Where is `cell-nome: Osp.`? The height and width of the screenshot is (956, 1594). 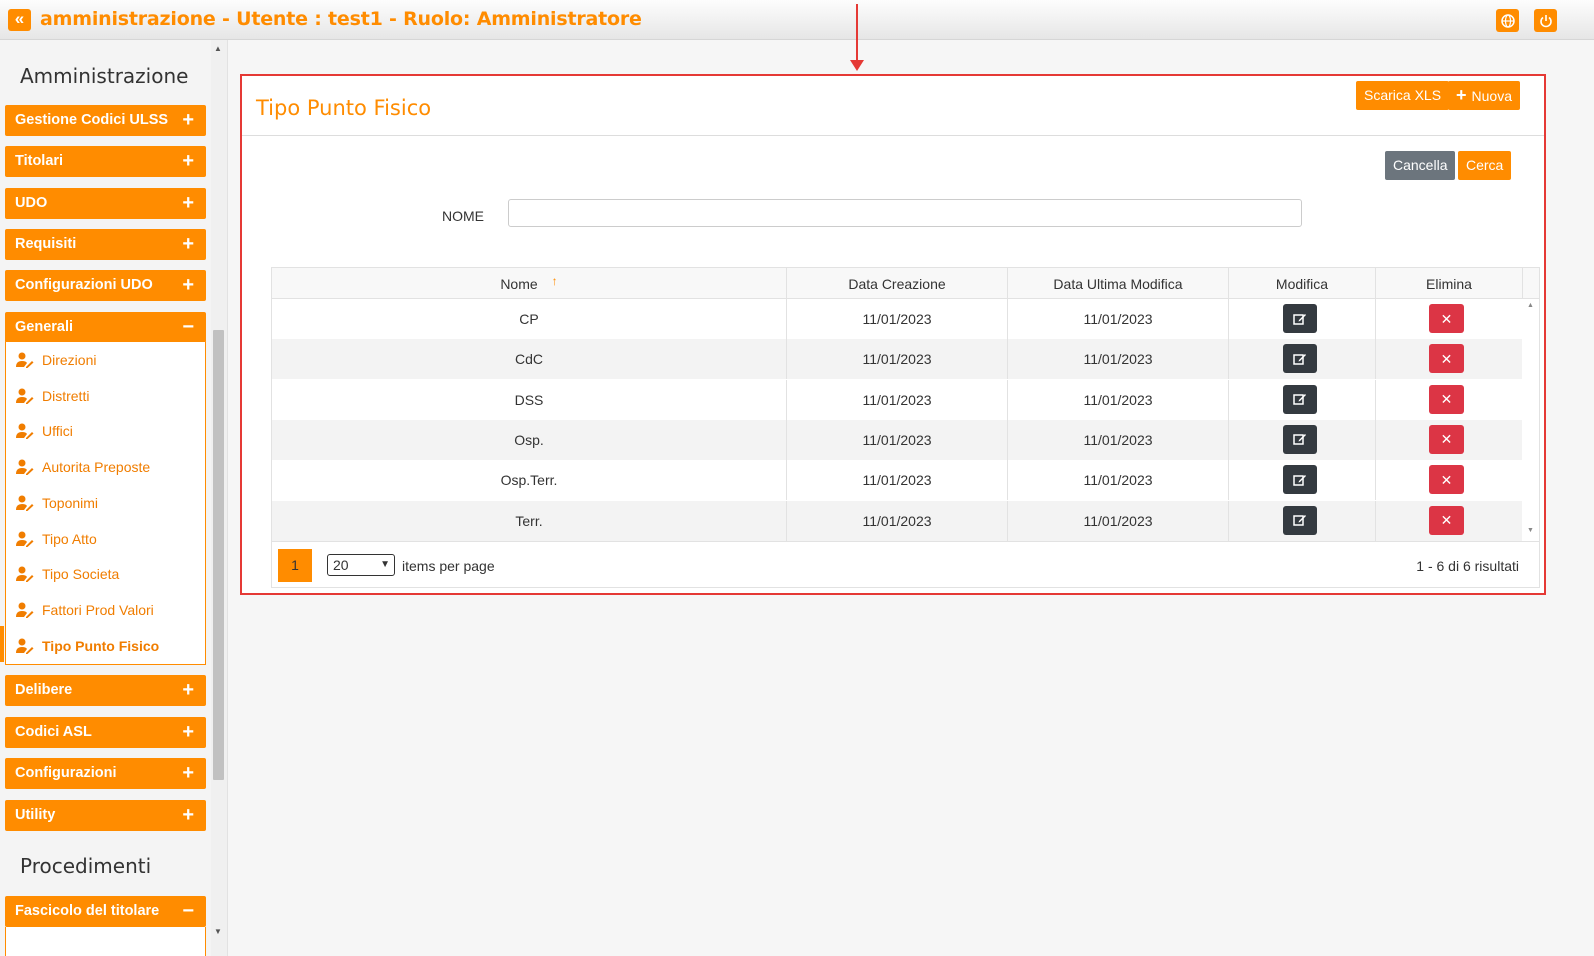
cell-nome: Osp. is located at coordinates (529, 439).